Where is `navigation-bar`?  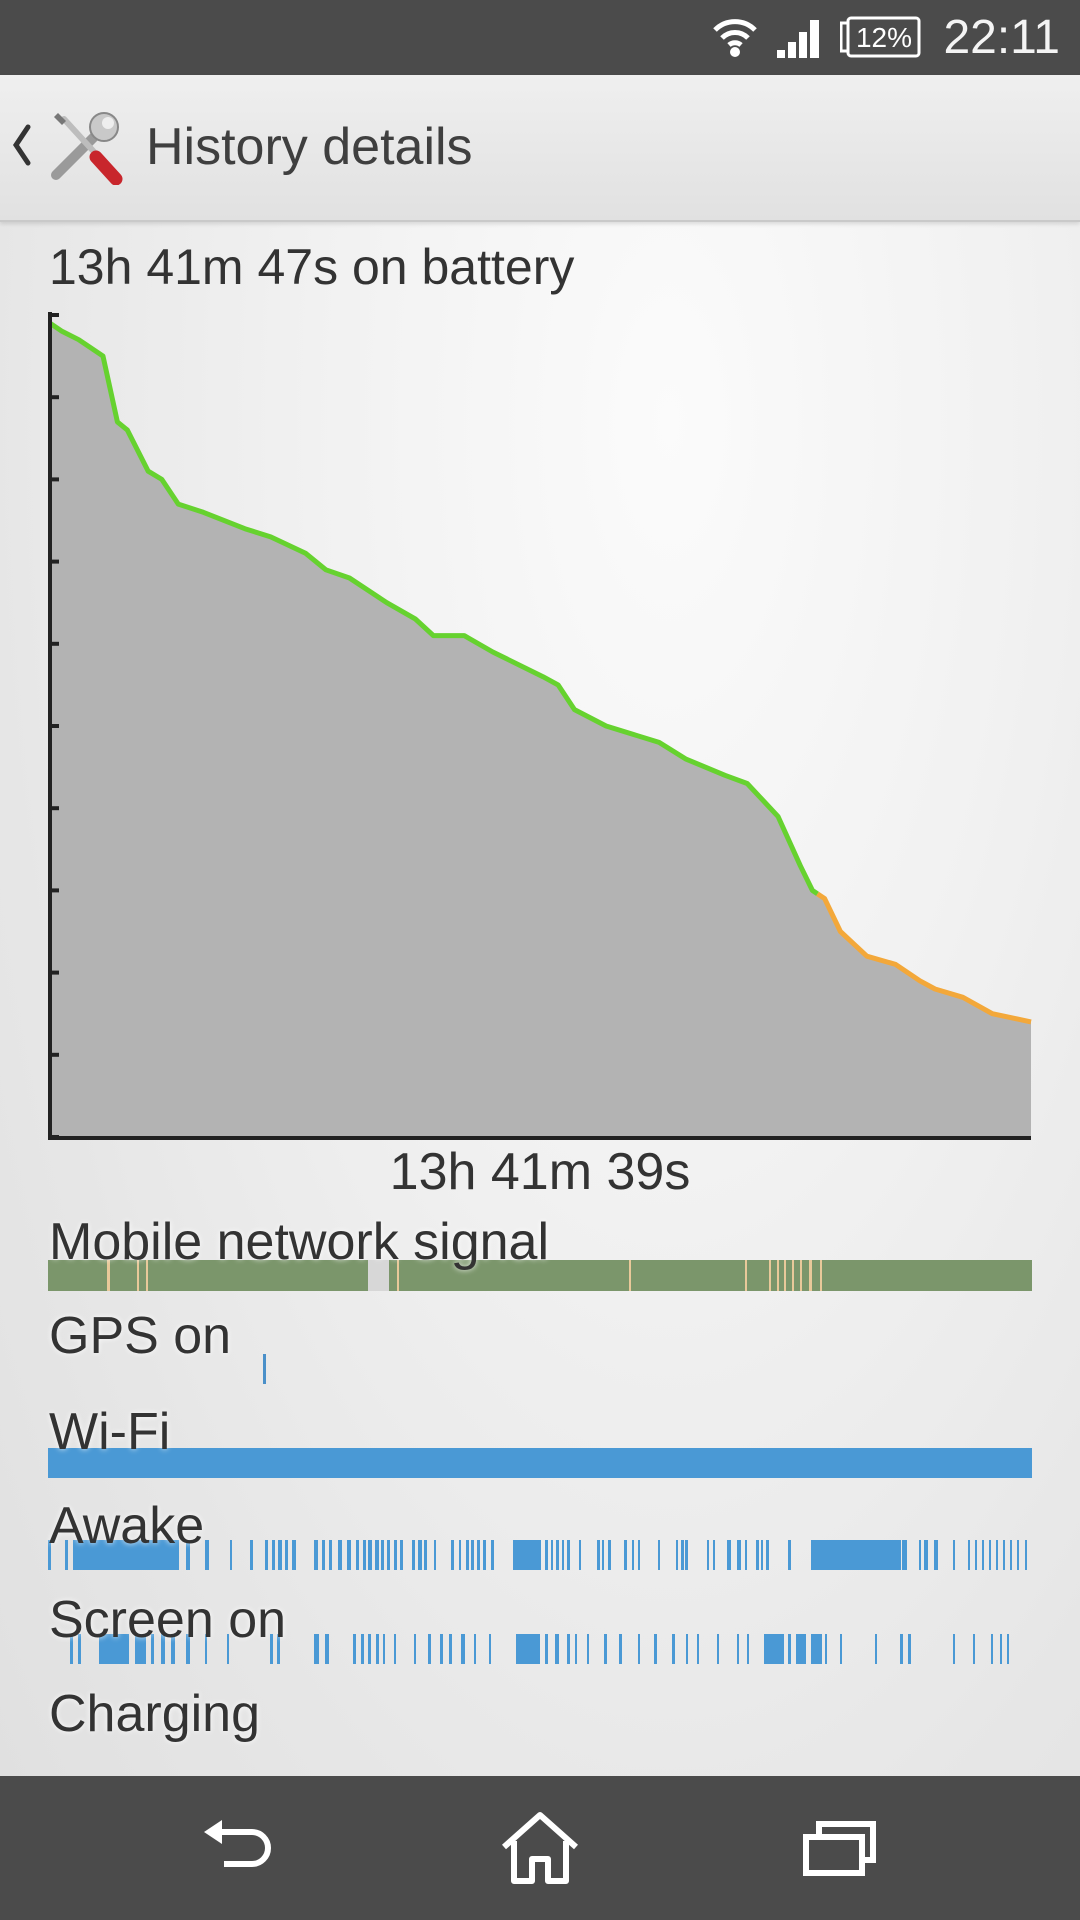 navigation-bar is located at coordinates (540, 1848).